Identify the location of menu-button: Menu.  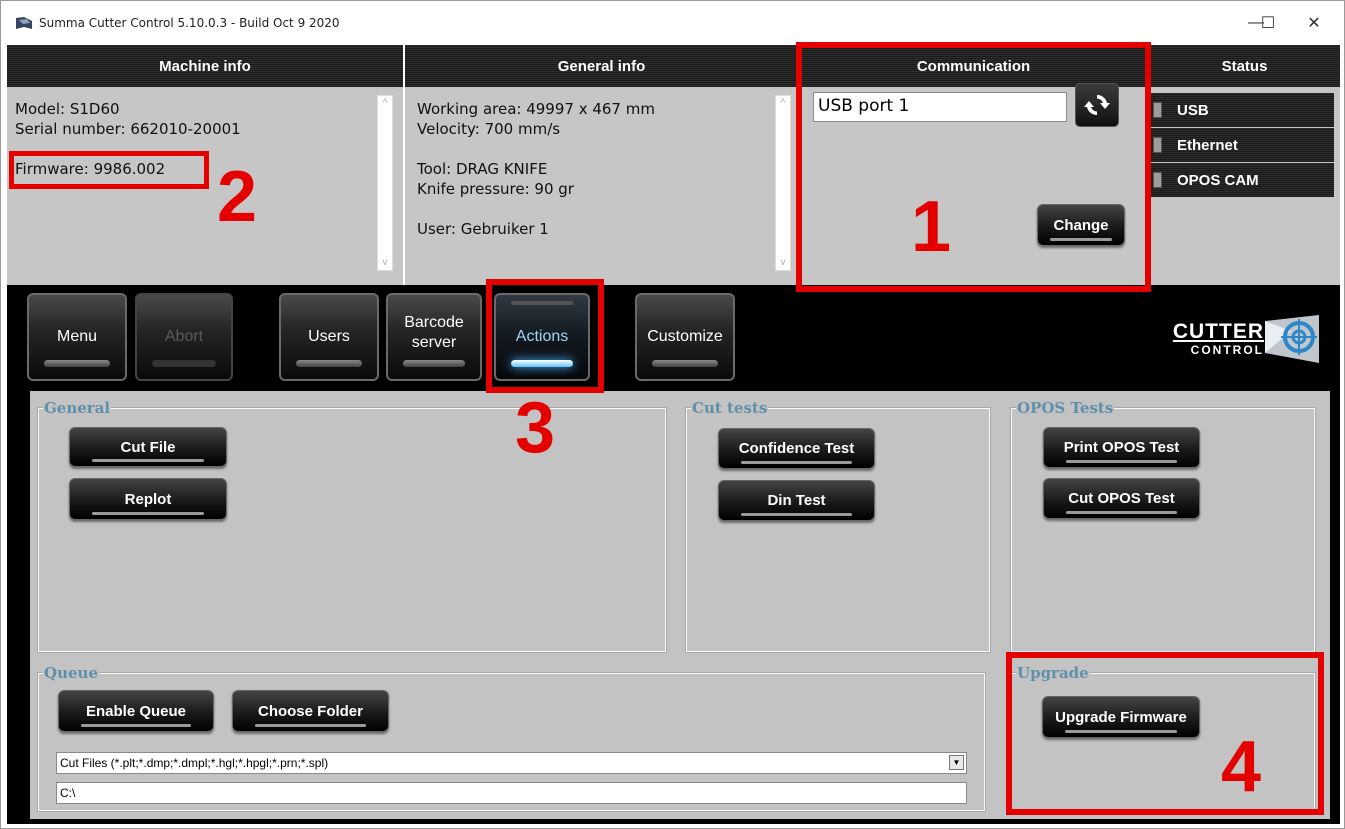
(77, 337).